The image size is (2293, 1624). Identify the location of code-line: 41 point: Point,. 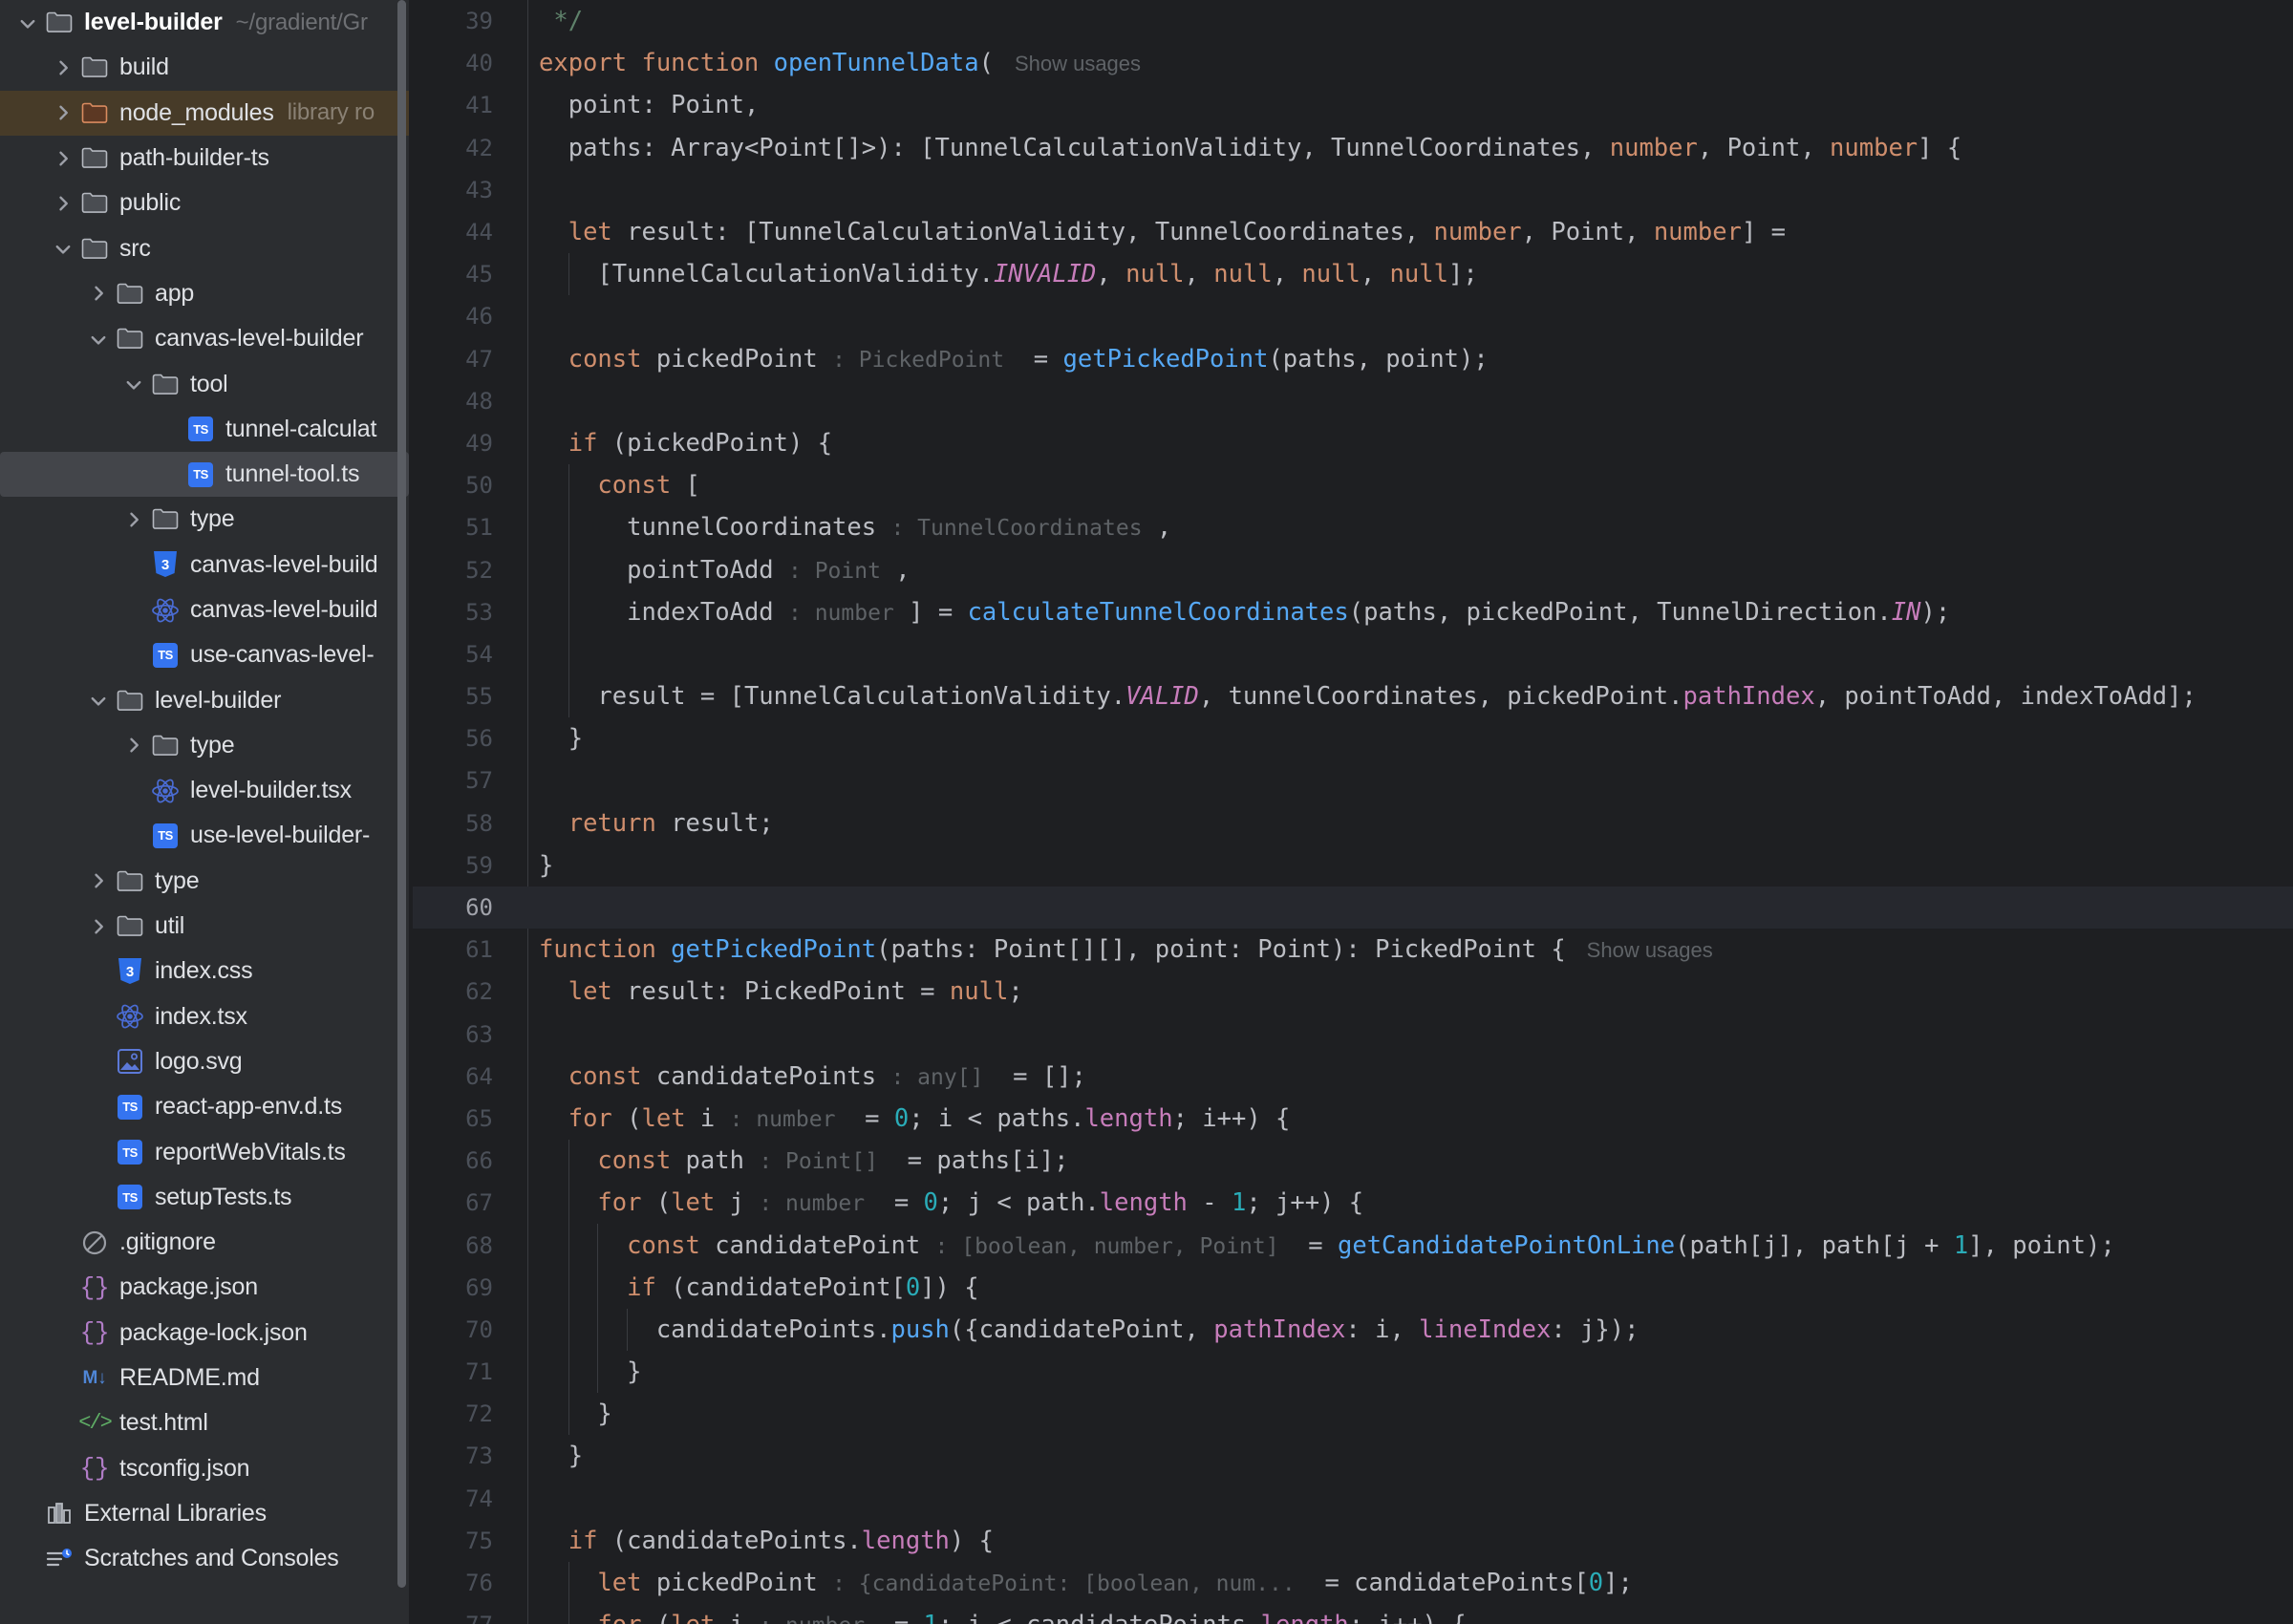
(1351, 105).